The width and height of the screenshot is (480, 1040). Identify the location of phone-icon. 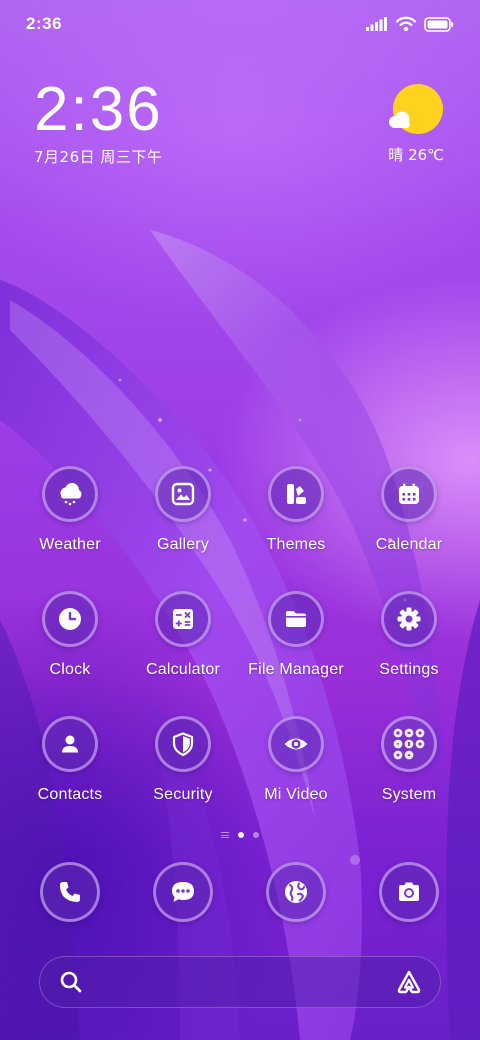
(70, 892).